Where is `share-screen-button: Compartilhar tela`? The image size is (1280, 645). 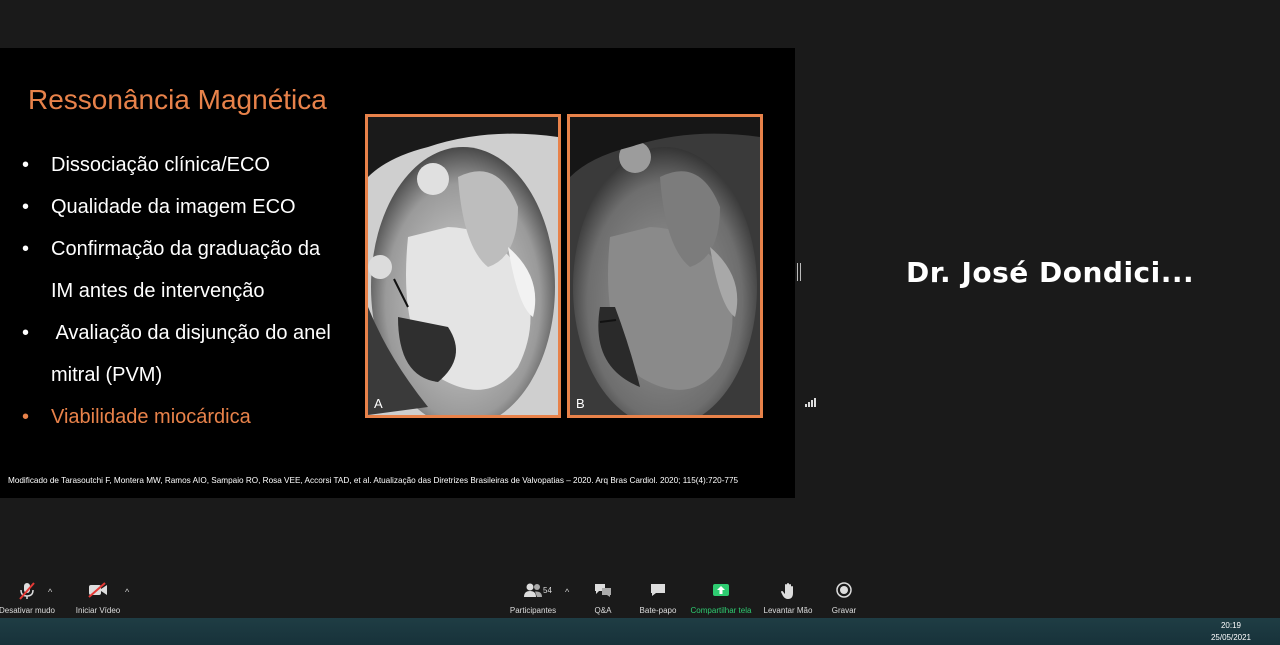 share-screen-button: Compartilhar tela is located at coordinates (721, 598).